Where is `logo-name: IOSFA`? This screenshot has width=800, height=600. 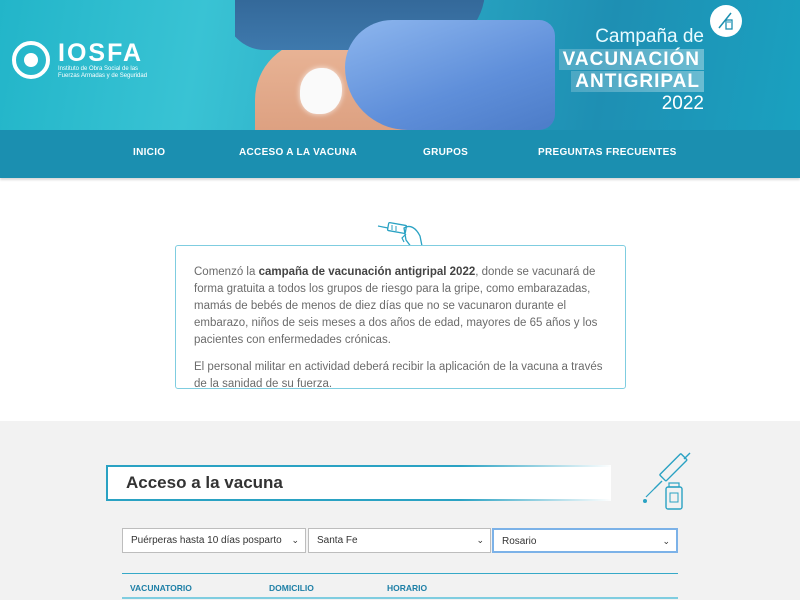
logo-name: IOSFA is located at coordinates (101, 53).